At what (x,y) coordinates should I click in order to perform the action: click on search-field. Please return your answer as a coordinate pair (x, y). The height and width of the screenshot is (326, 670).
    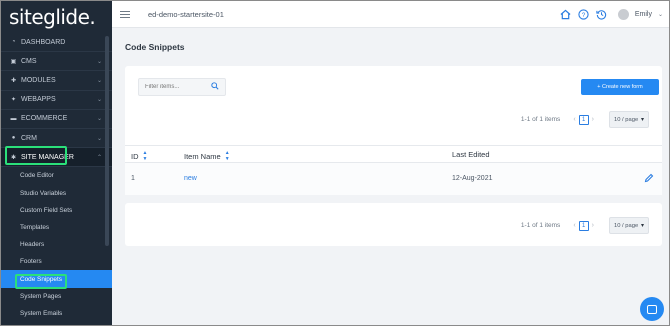
    Looking at the image, I should click on (182, 87).